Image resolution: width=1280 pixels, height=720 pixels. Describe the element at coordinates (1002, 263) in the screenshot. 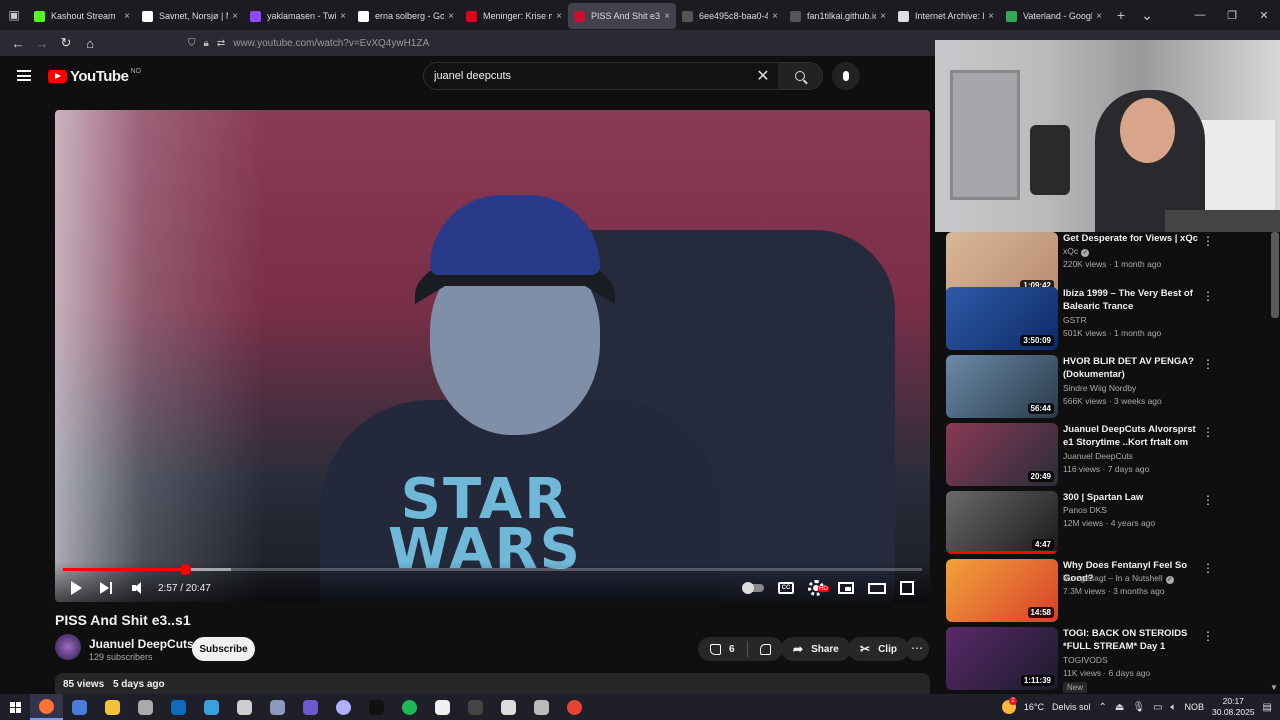

I see `recommendation-thumbnail: 1:09:42` at that location.